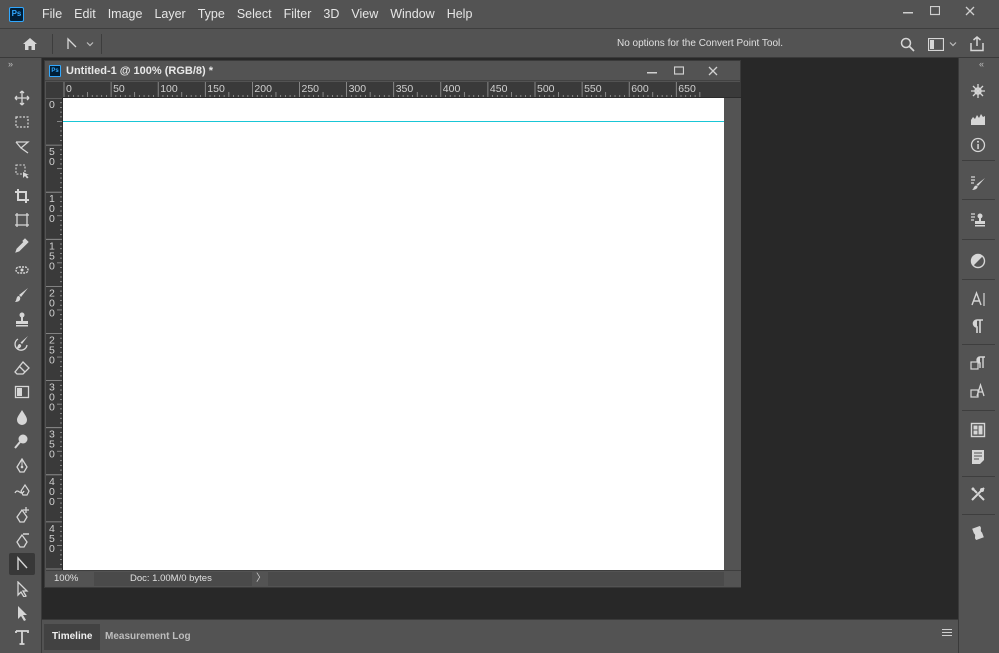 Image resolution: width=999 pixels, height=653 pixels. I want to click on delete-anchor-icon, so click(22, 540).